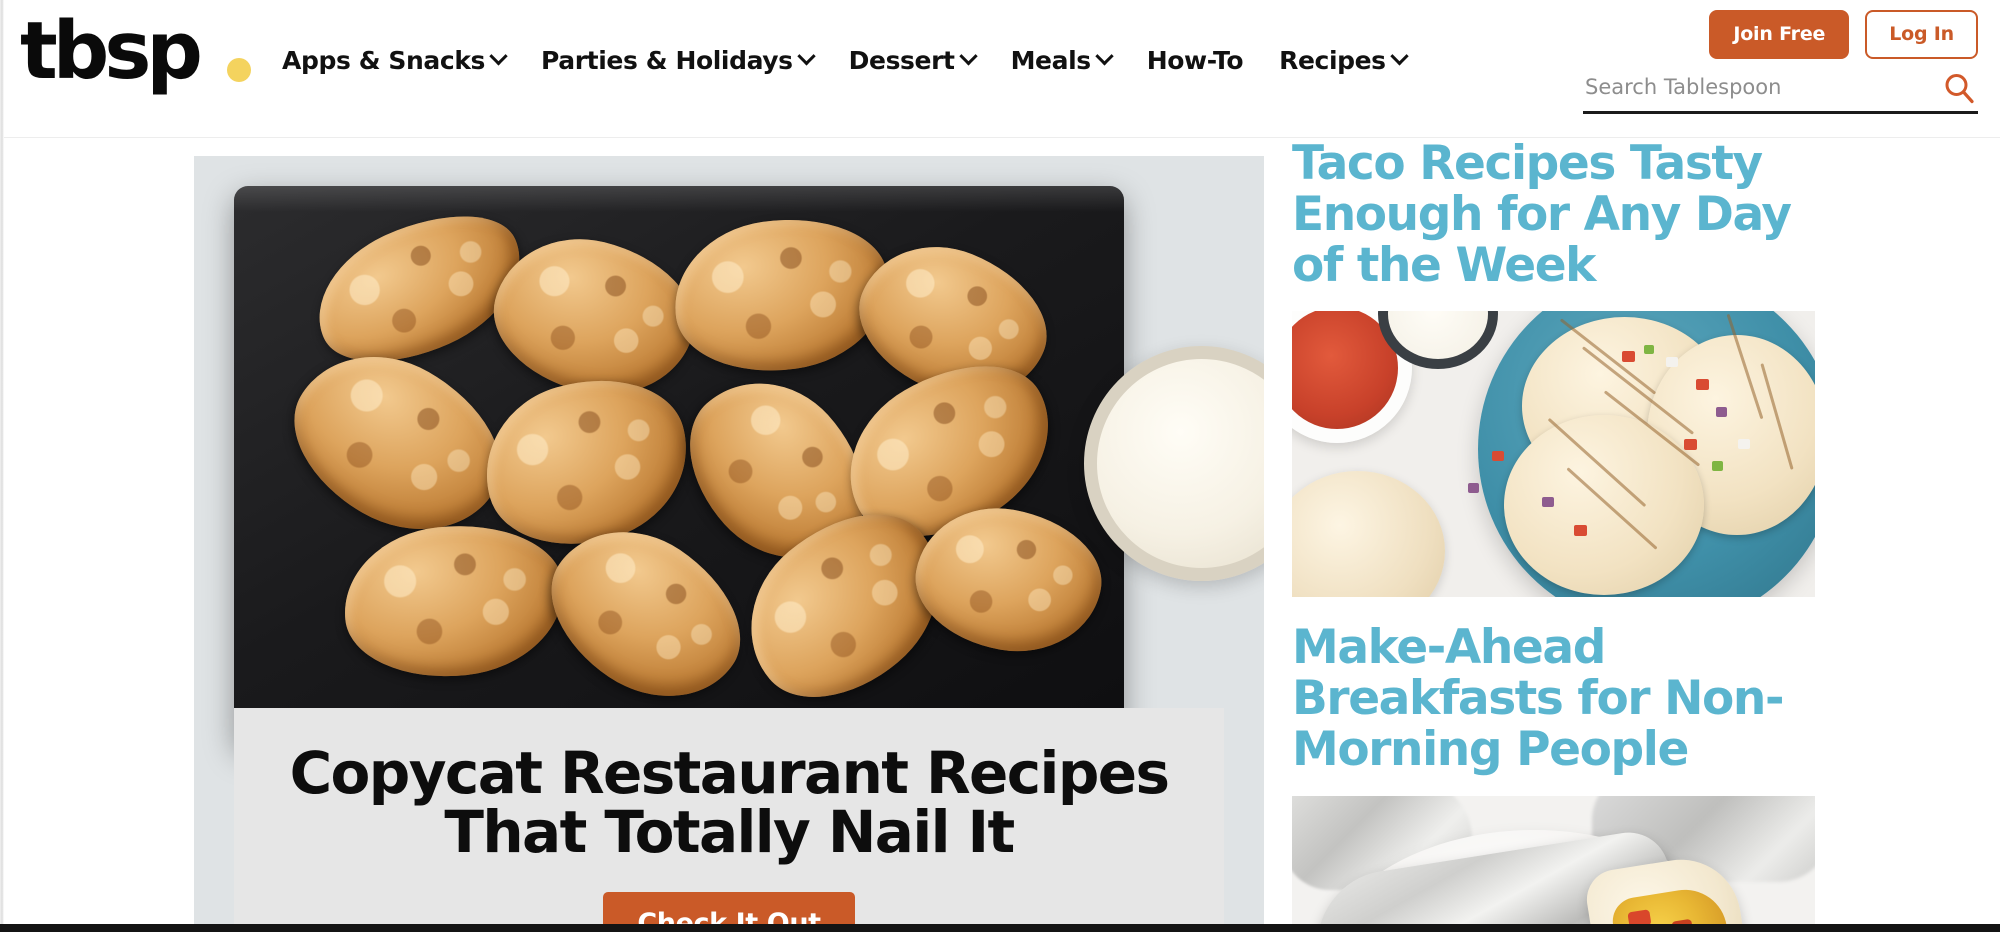 The height and width of the screenshot is (932, 2000). Describe the element at coordinates (667, 60) in the screenshot. I see `nav-label: Parties & Holidays` at that location.